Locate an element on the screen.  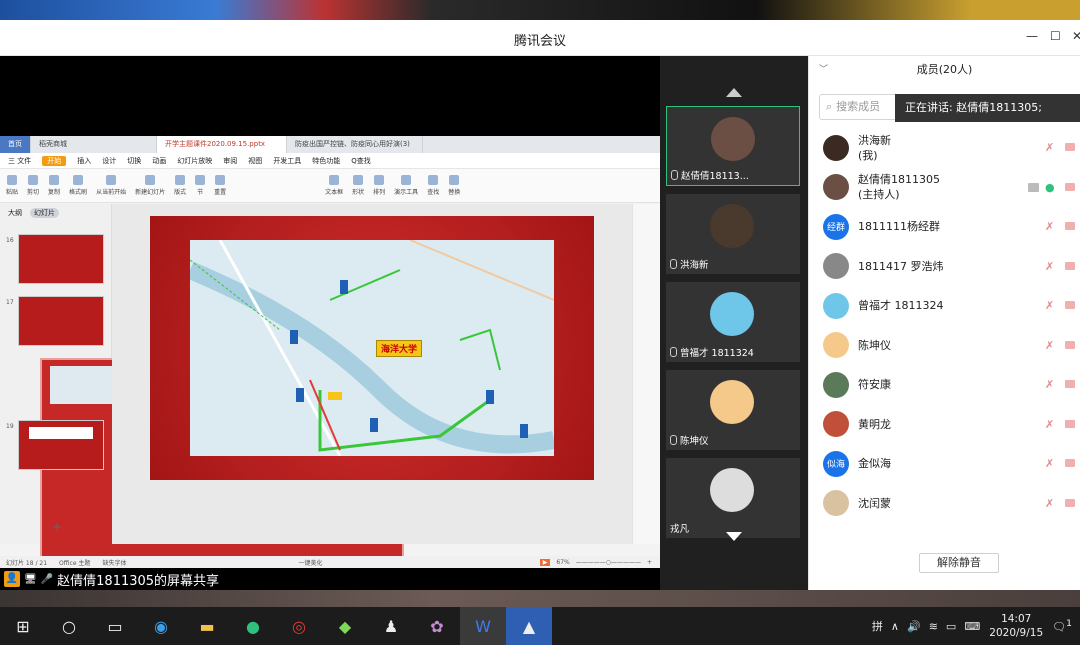
wps-tab-store: 稻壳商城 is located at coordinates (94, 144).